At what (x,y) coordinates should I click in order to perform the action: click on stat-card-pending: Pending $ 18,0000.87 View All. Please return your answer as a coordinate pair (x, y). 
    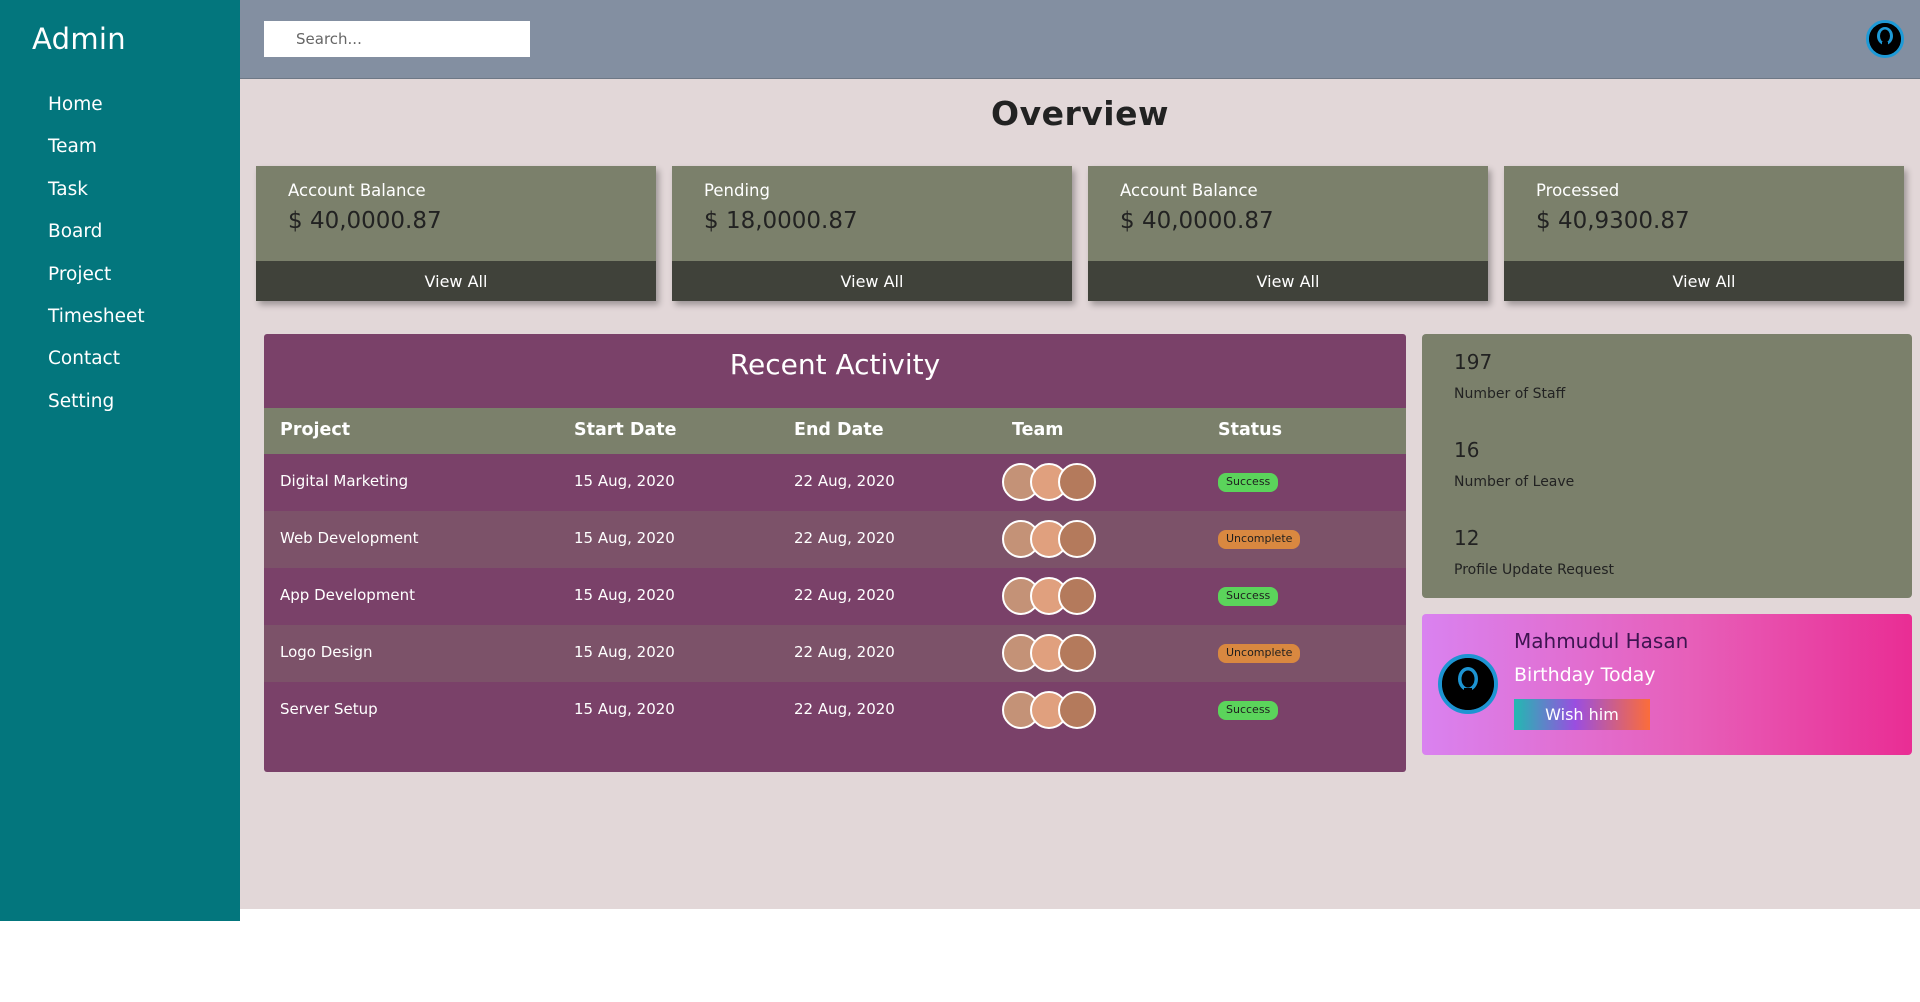
    Looking at the image, I should click on (872, 233).